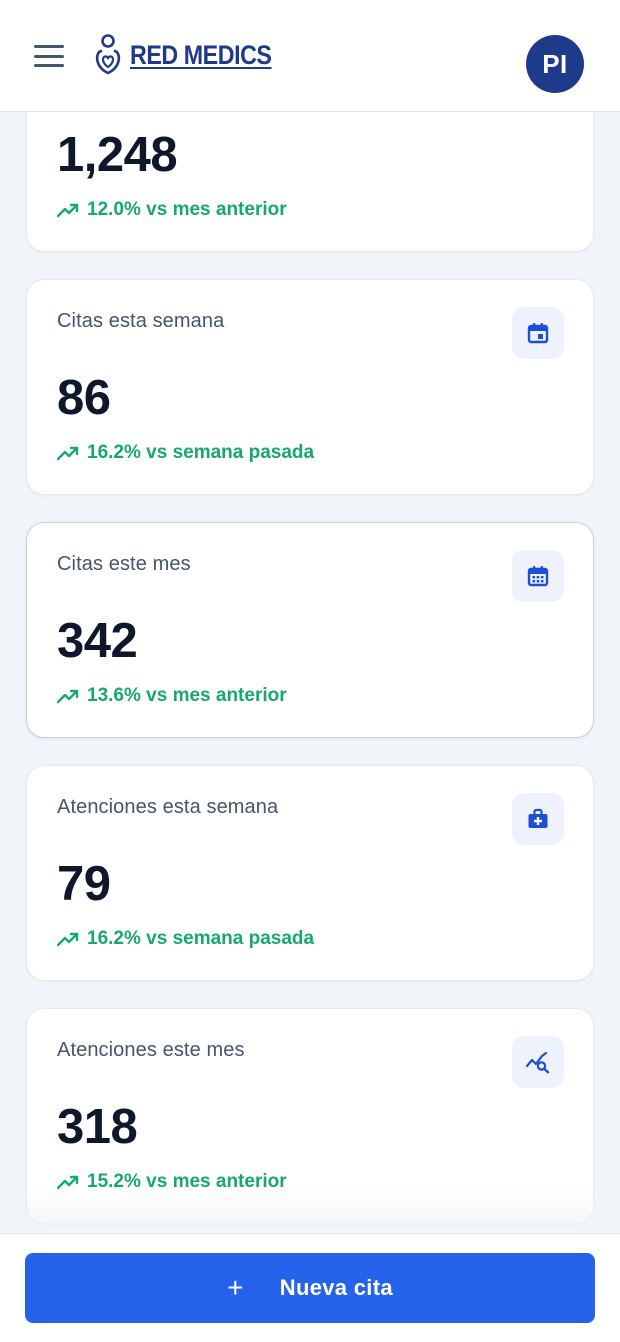 The image size is (620, 1342). I want to click on stat-card-trend: 12.0% vs mes anterior, so click(172, 210).